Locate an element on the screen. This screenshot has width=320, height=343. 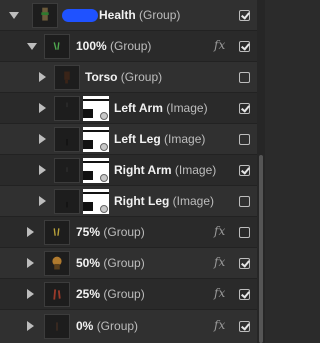
layer-label: 50% (Group) is located at coordinates (110, 263).